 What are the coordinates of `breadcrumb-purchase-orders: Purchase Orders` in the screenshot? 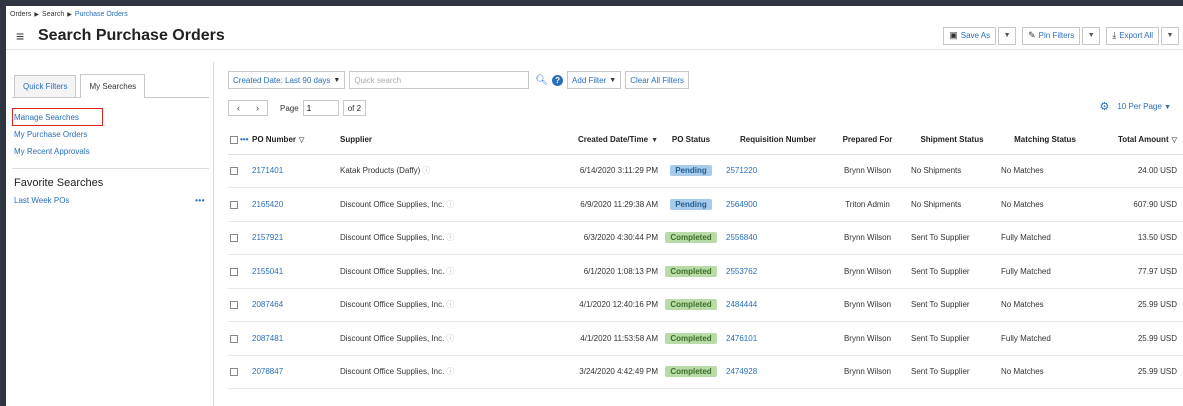 It's located at (101, 14).